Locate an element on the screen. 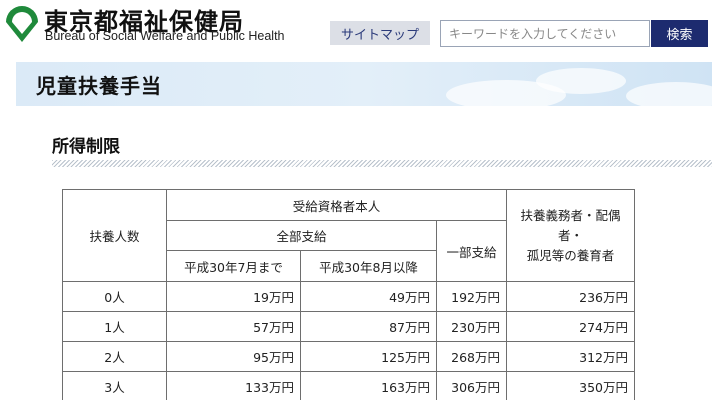 Image resolution: width=712 pixels, height=400 pixels. header-supporter: 扶養義務者・配偶者・ 孤児等の養育者 is located at coordinates (570, 235).